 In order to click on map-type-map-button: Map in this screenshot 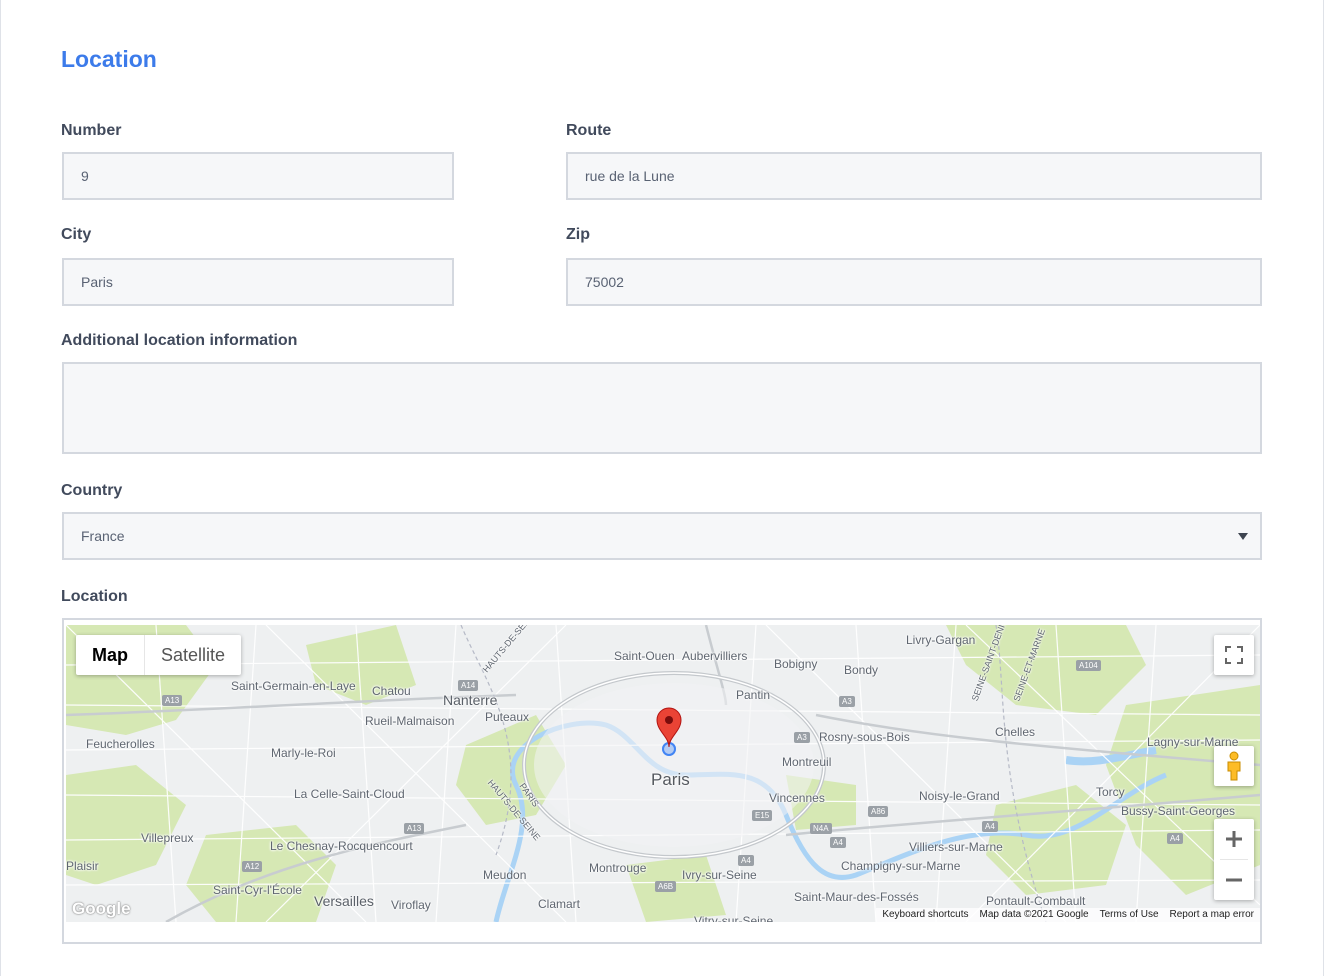, I will do `click(110, 655)`.